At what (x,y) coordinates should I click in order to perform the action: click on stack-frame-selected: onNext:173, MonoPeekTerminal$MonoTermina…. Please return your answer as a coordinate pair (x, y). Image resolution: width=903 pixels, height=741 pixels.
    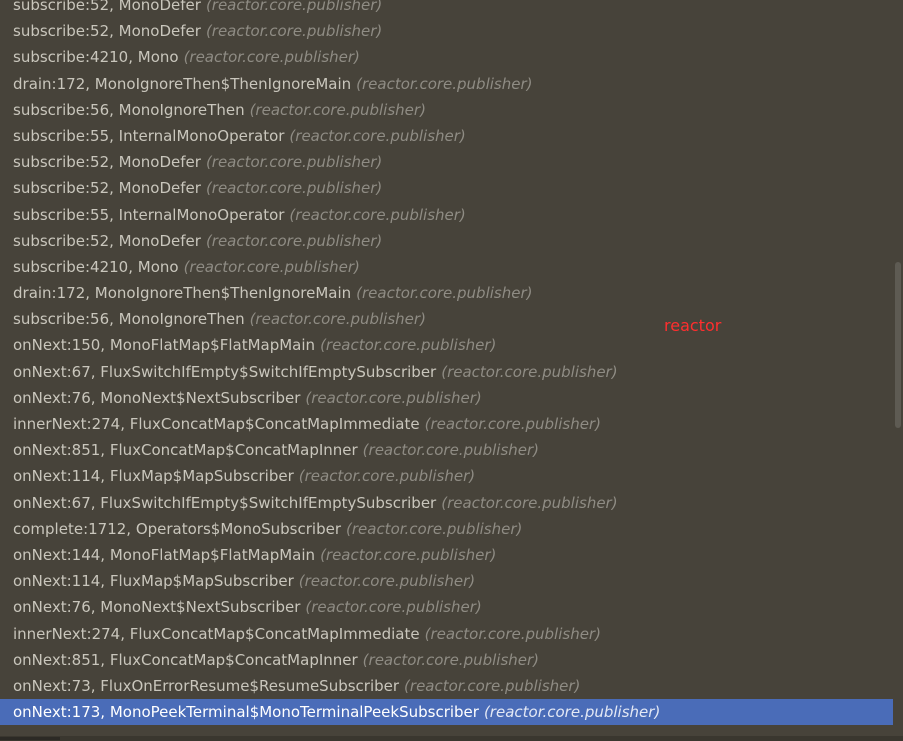
    Looking at the image, I should click on (446, 712).